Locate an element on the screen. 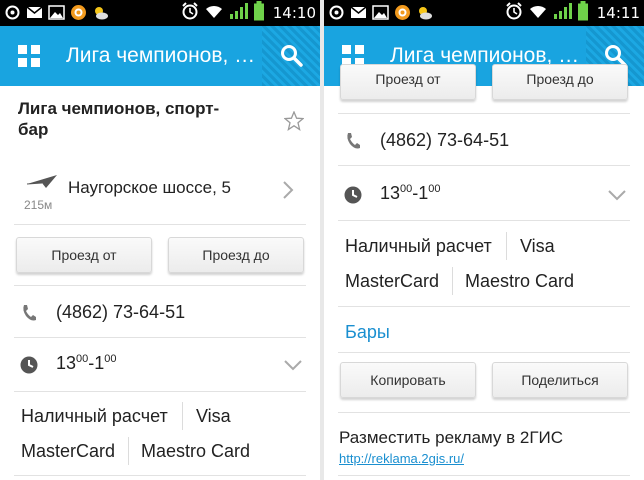 This screenshot has width=644, height=480. distance-label: 215м is located at coordinates (38, 205).